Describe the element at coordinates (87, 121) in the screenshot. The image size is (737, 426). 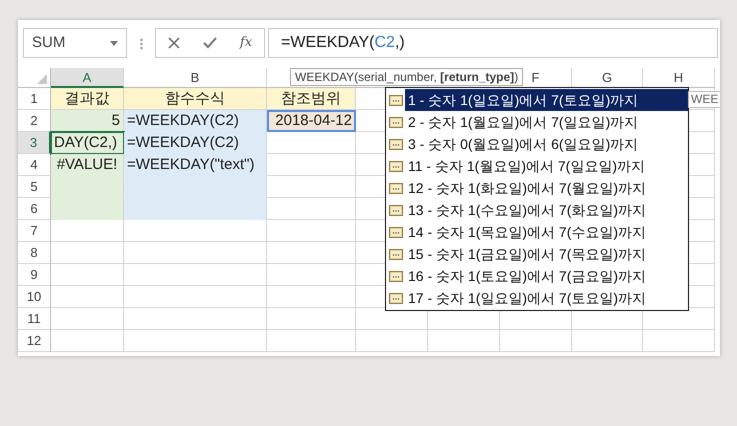
I see `table-cell: 5` at that location.